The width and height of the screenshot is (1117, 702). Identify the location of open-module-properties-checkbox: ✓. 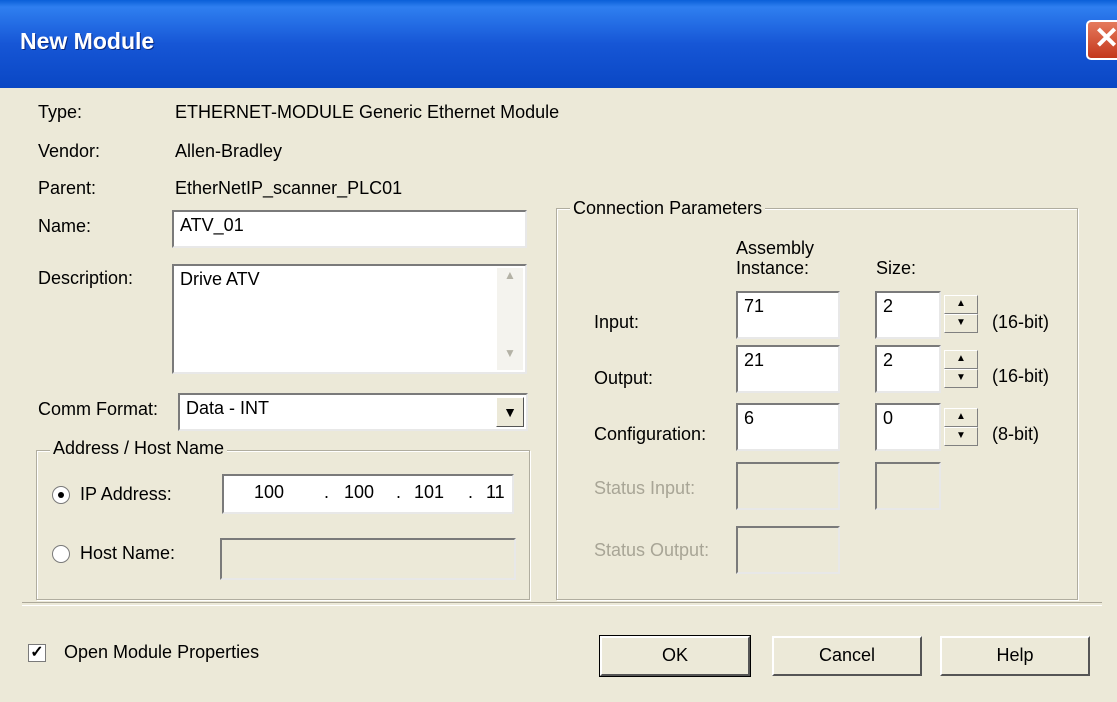
(37, 653).